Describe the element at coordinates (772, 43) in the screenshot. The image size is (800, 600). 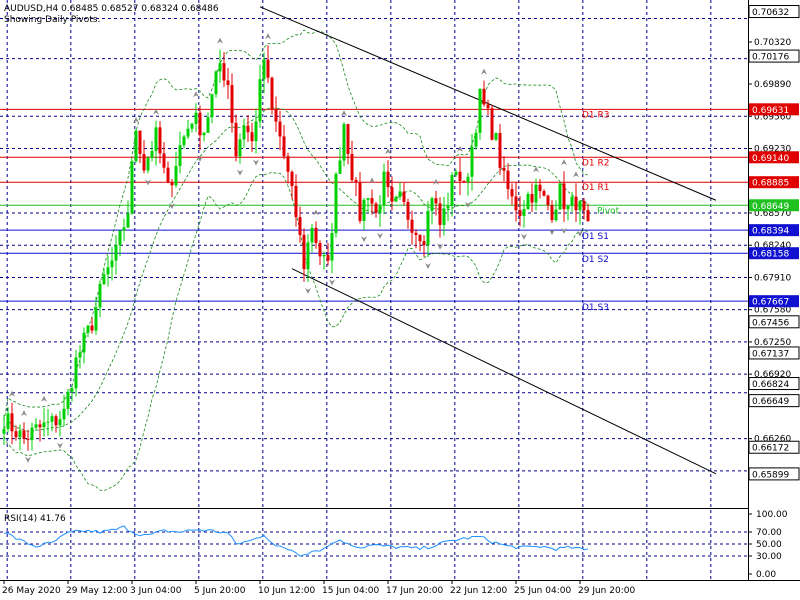
I see `price-tick-label: 0.70320` at that location.